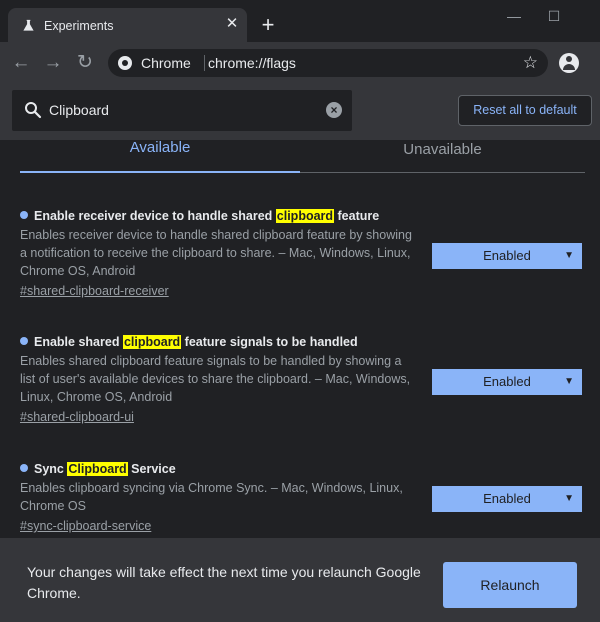 This screenshot has width=600, height=622. What do you see at coordinates (85, 63) in the screenshot?
I see `reload-icon: ↻` at bounding box center [85, 63].